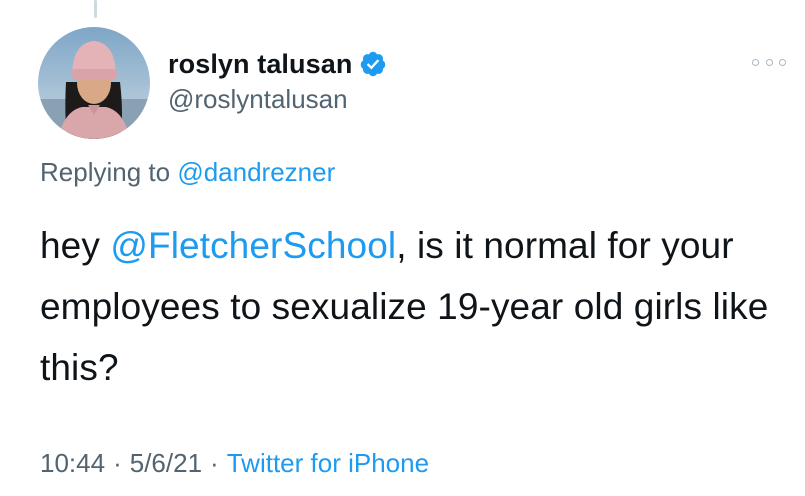 This screenshot has height=496, width=805. Describe the element at coordinates (373, 64) in the screenshot. I see `verified-badge-icon` at that location.